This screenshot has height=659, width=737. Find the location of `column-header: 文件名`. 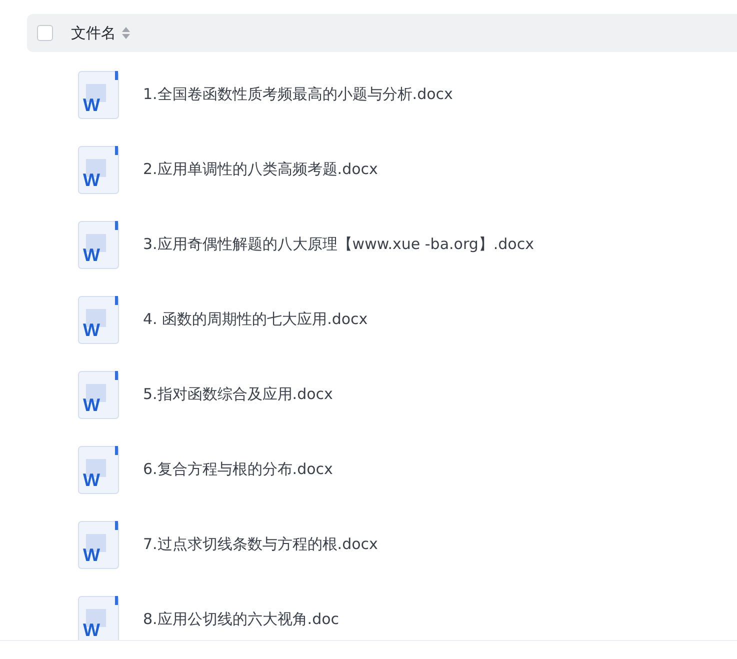

column-header: 文件名 is located at coordinates (93, 33).